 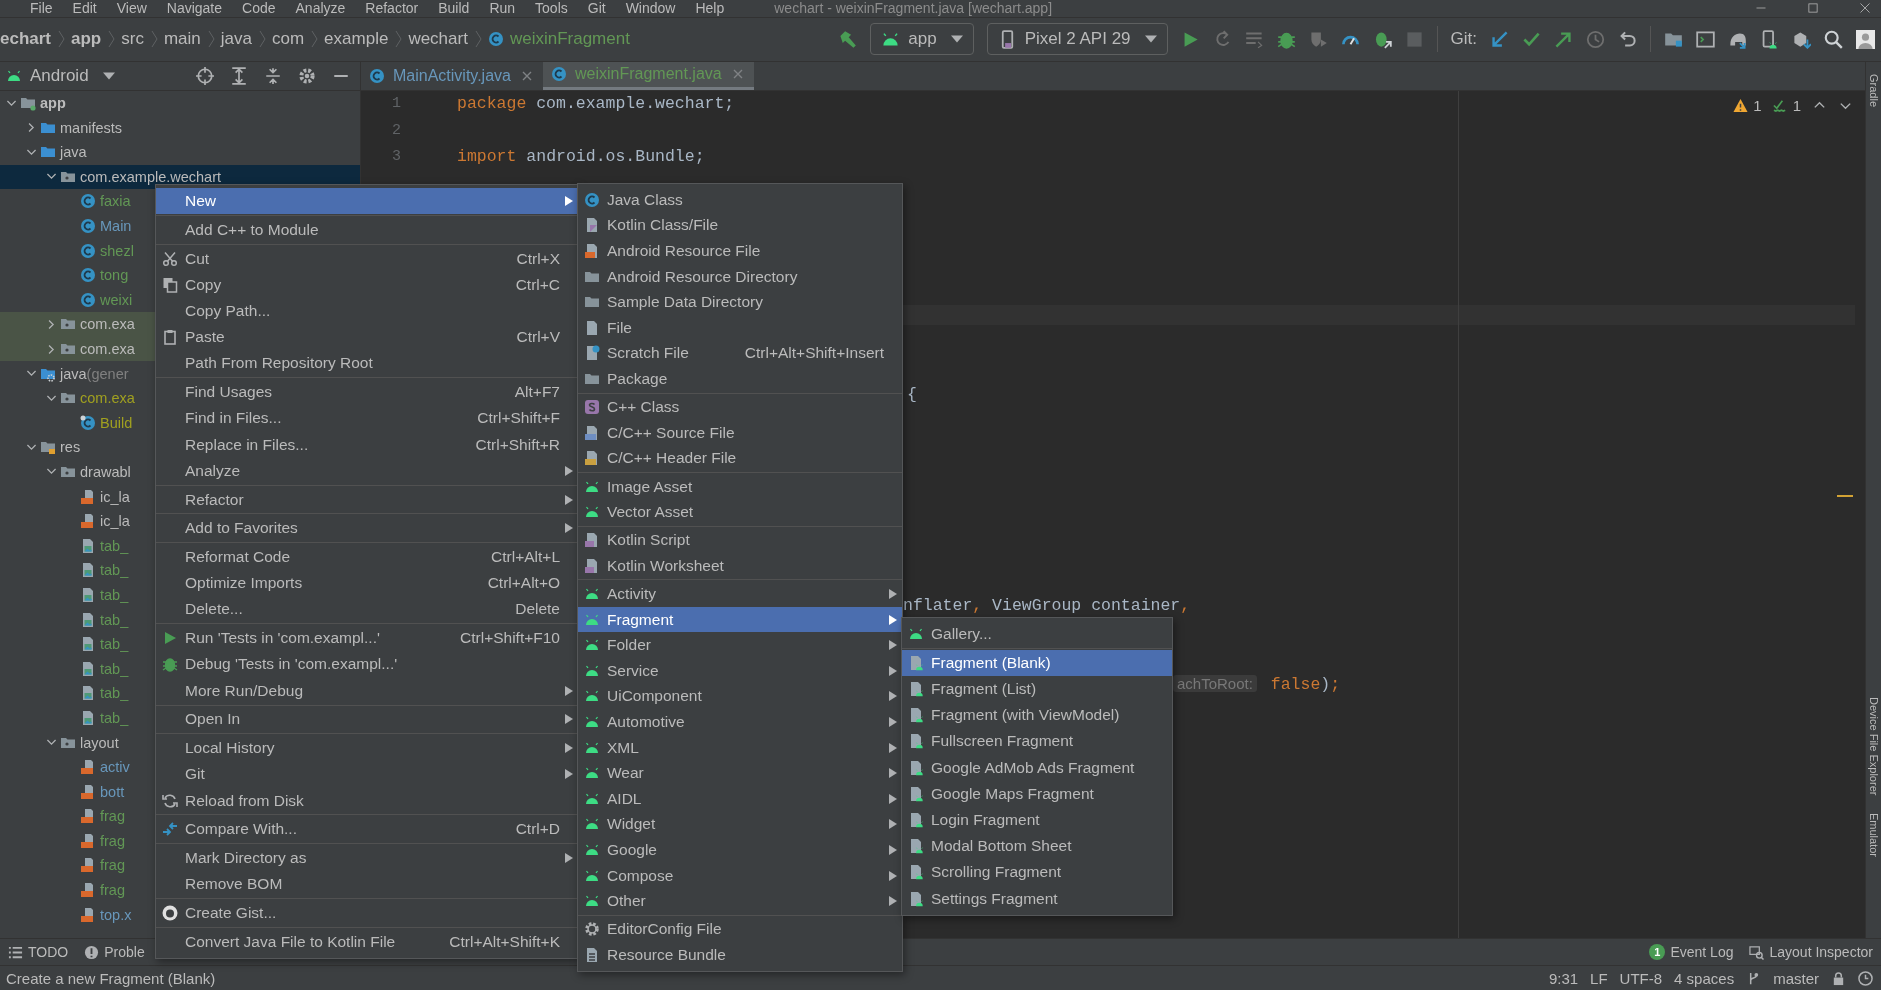 What do you see at coordinates (596, 104) in the screenshot?
I see `code-line: package com.example.wechart;` at bounding box center [596, 104].